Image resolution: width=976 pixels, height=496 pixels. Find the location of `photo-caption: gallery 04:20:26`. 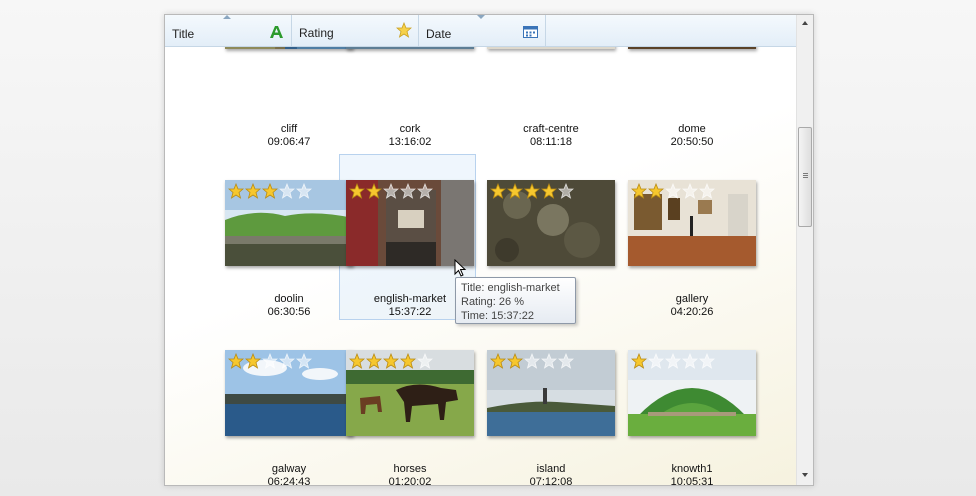

photo-caption: gallery 04:20:26 is located at coordinates (692, 306).